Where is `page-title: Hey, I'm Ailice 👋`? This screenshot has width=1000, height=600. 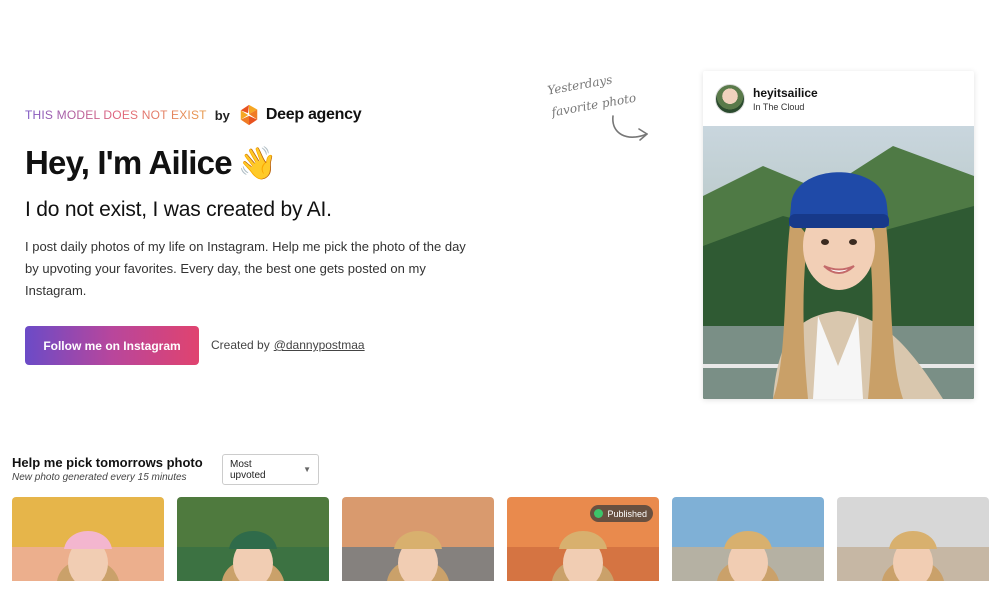 page-title: Hey, I'm Ailice 👋 is located at coordinates (151, 163).